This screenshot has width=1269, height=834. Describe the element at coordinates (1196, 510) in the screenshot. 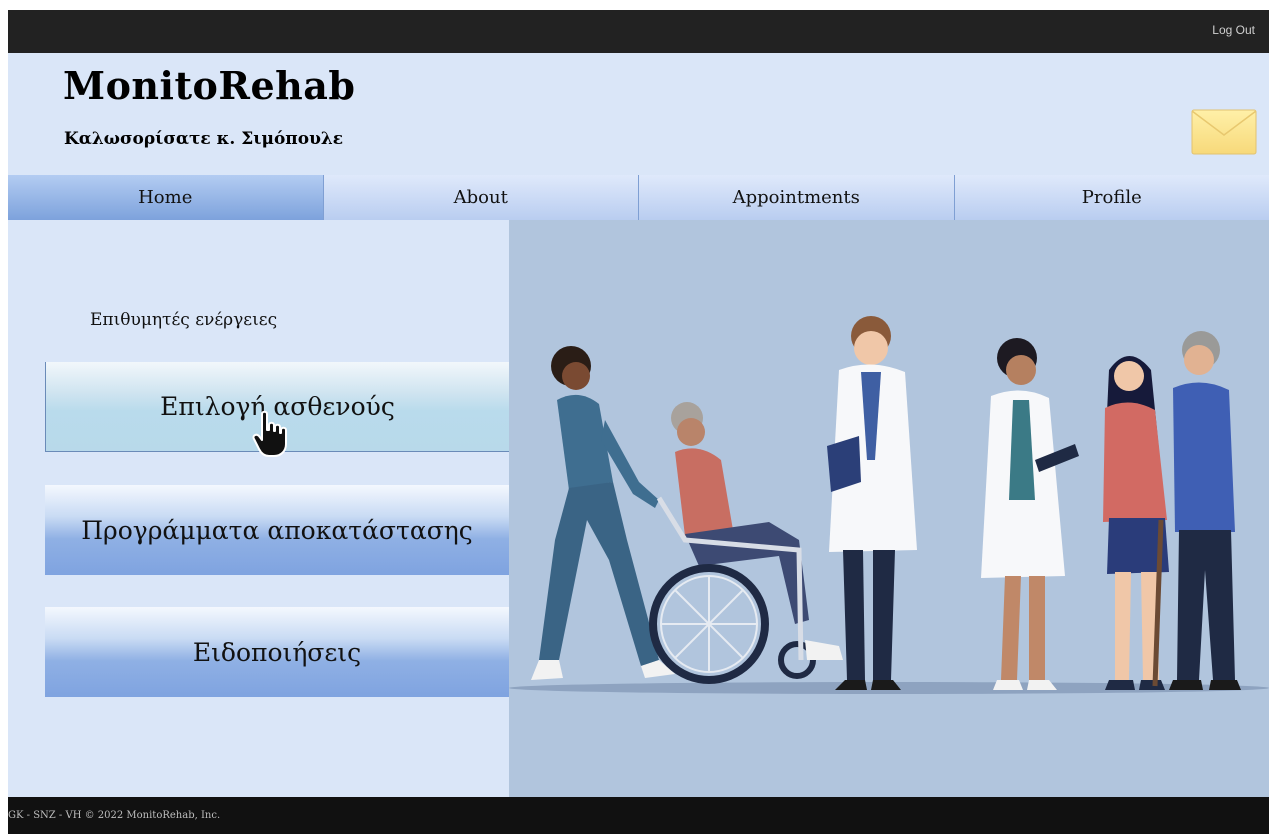

I see `elderly-man-figure` at that location.